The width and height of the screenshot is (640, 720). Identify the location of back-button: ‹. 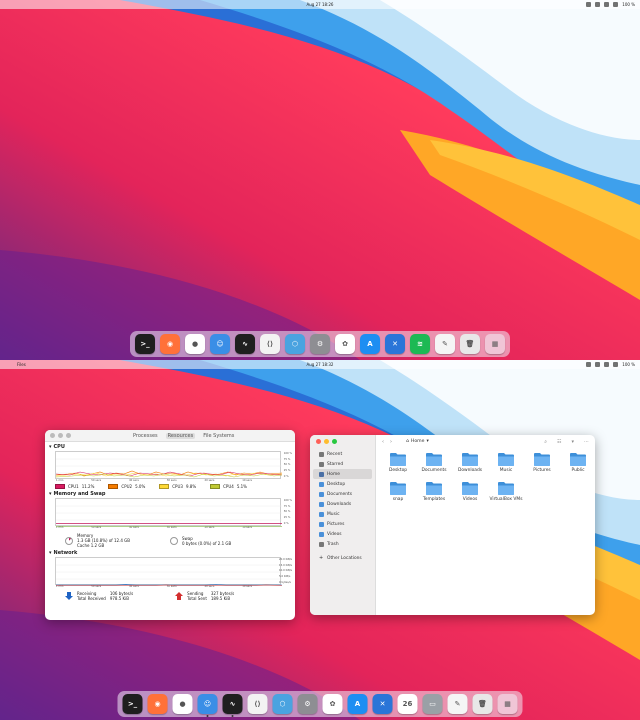
(383, 442).